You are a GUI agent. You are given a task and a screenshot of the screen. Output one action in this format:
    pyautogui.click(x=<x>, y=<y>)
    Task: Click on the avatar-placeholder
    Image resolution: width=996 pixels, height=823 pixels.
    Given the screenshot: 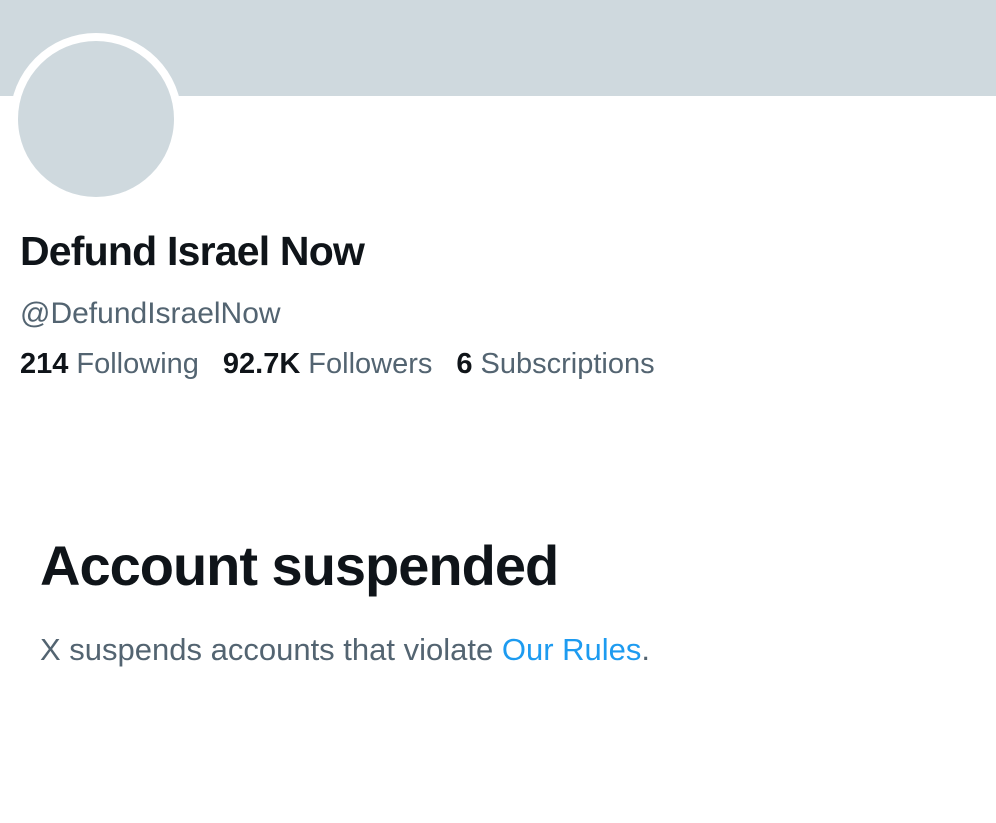 What is the action you would take?
    pyautogui.click(x=96, y=119)
    